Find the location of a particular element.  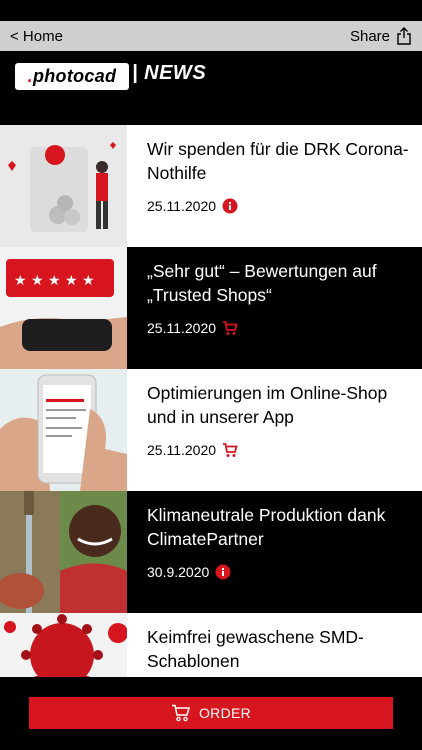

news-meta: 30.9.2020 is located at coordinates (189, 572).